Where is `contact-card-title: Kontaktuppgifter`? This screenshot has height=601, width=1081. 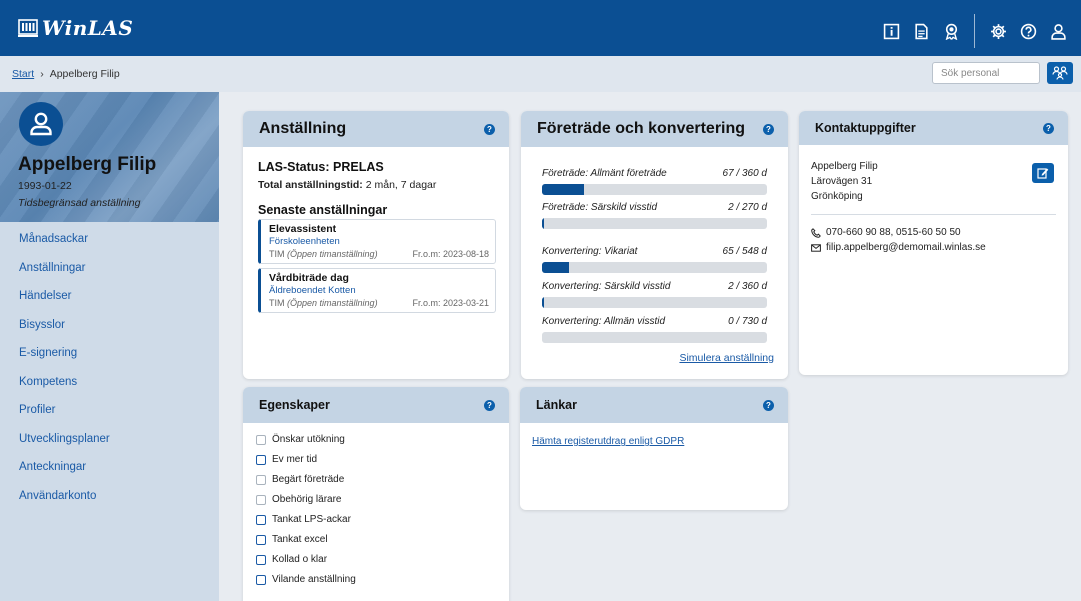 contact-card-title: Kontaktuppgifter is located at coordinates (865, 128).